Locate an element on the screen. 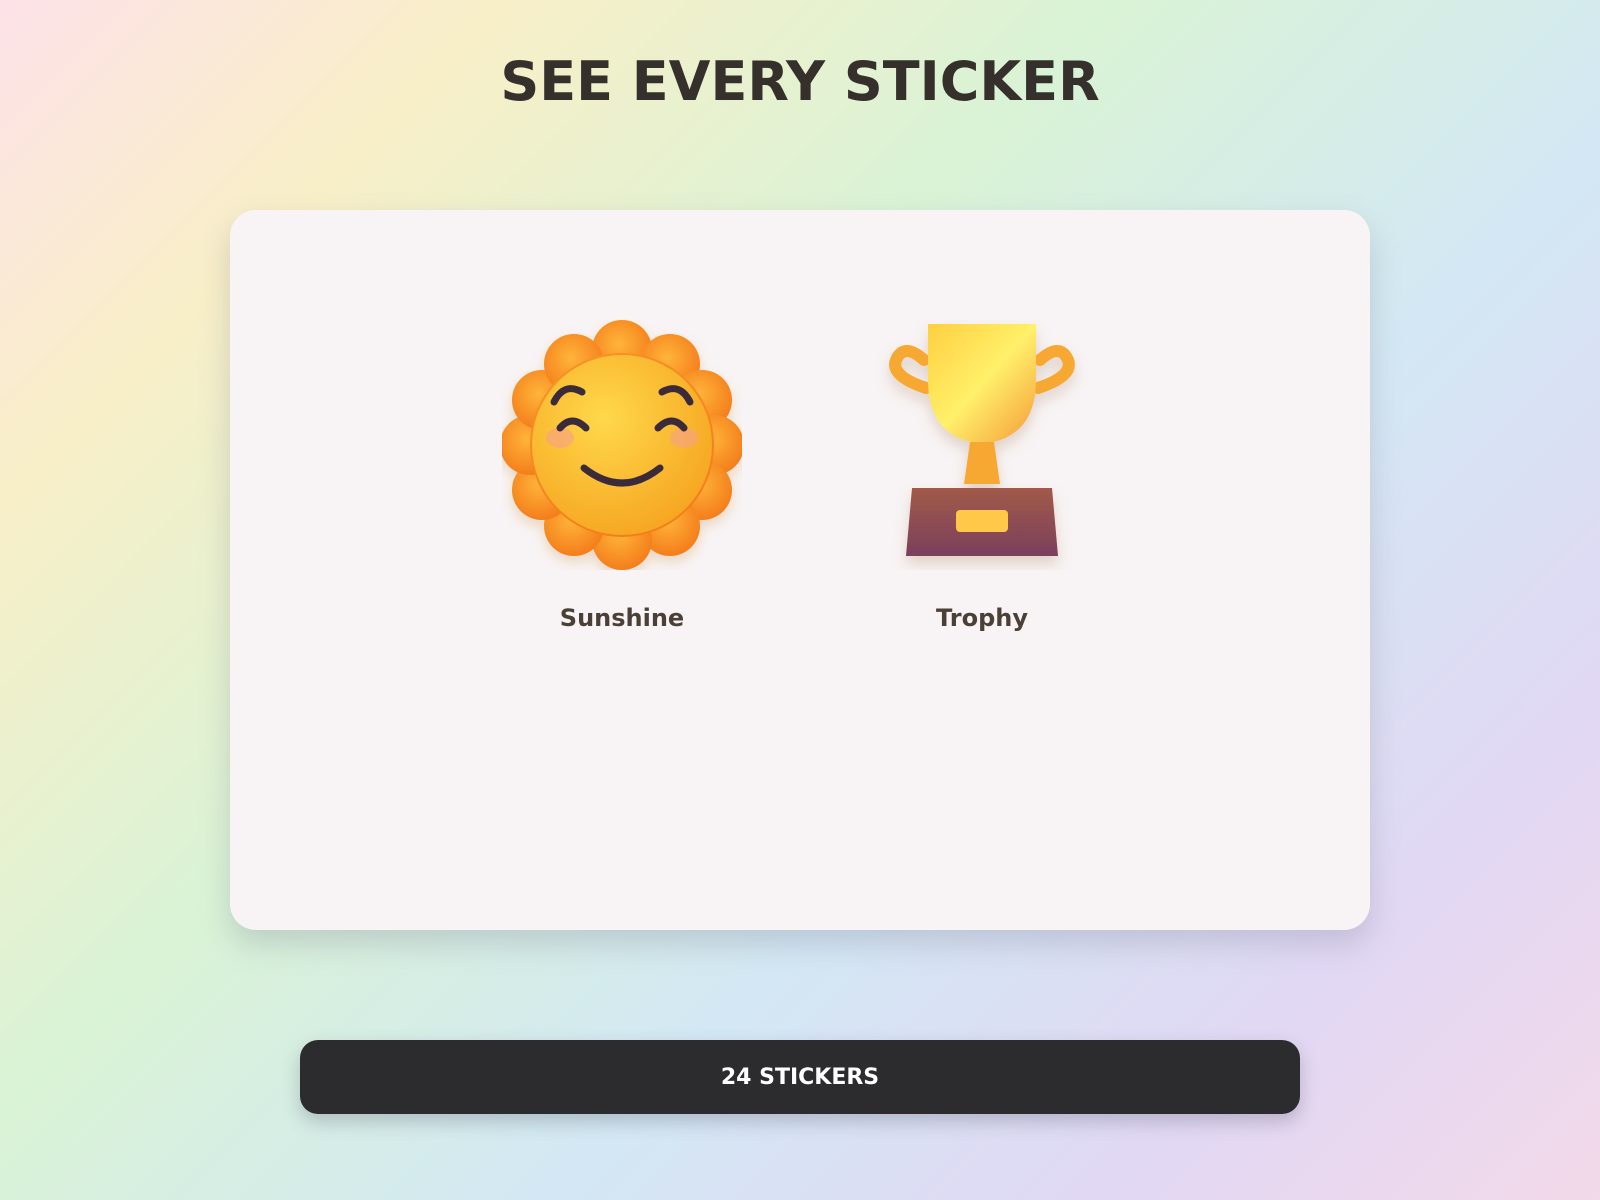 The height and width of the screenshot is (1200, 1600). sticker-label: Trophy is located at coordinates (982, 618).